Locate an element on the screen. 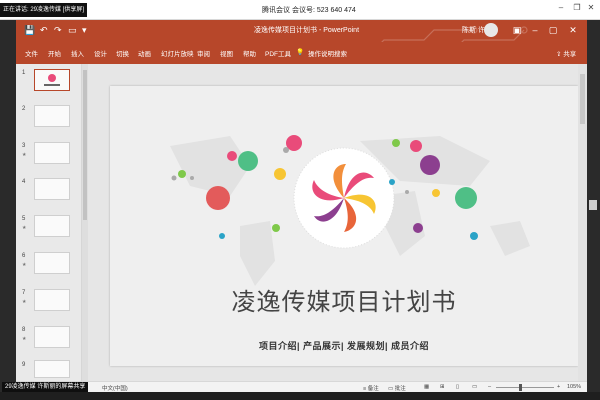 The width and height of the screenshot is (600, 400). zoom-slider is located at coordinates (525, 387).